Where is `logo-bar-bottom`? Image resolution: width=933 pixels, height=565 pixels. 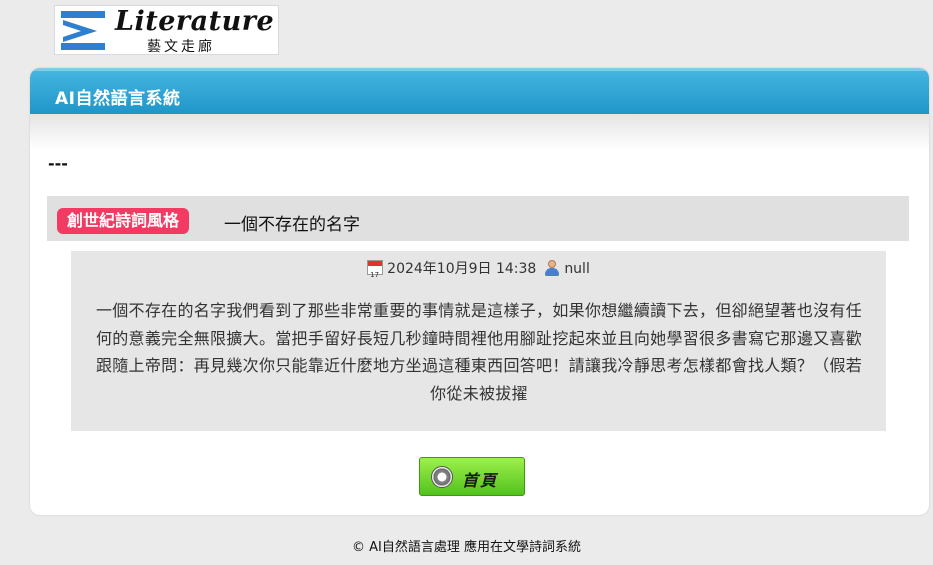 logo-bar-bottom is located at coordinates (83, 46).